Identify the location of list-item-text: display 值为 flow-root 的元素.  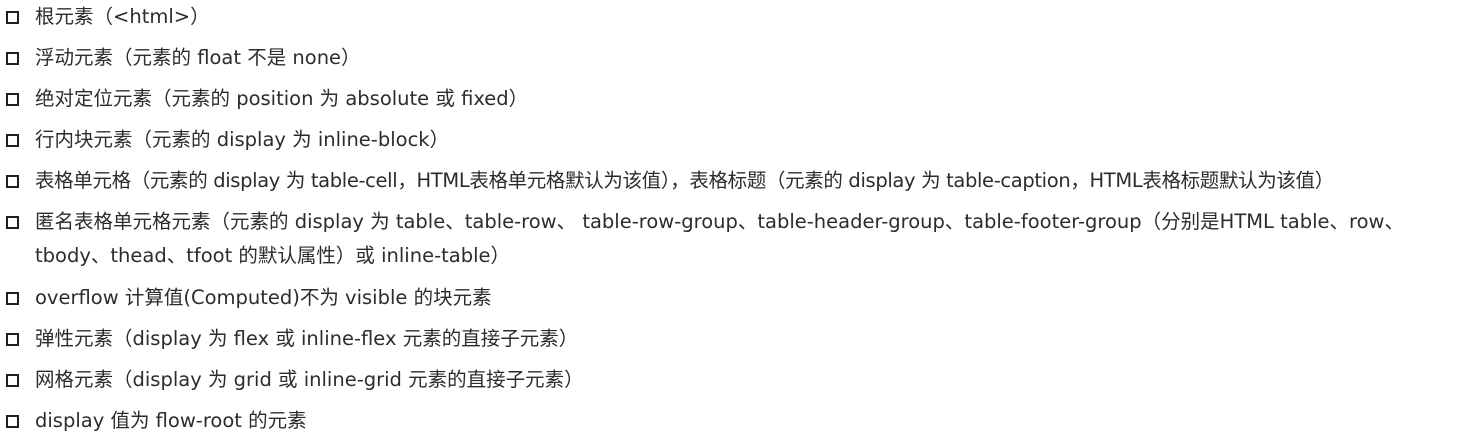
(171, 420).